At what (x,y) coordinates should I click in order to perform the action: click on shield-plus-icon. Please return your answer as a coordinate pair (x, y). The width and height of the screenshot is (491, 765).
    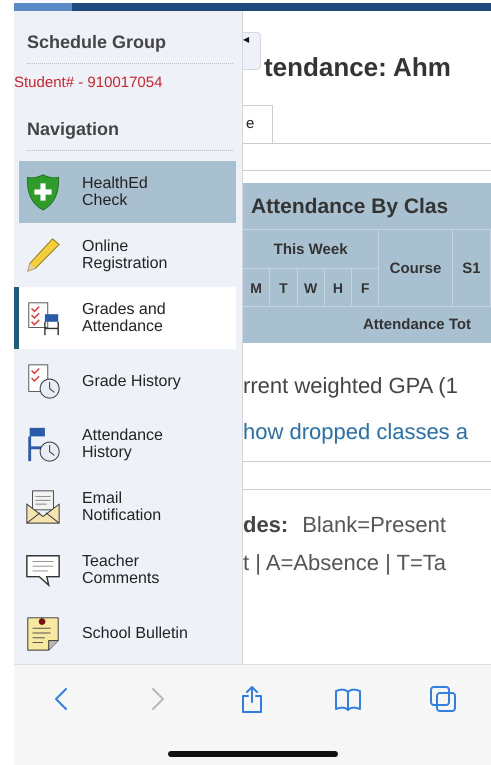
    Looking at the image, I should click on (43, 192).